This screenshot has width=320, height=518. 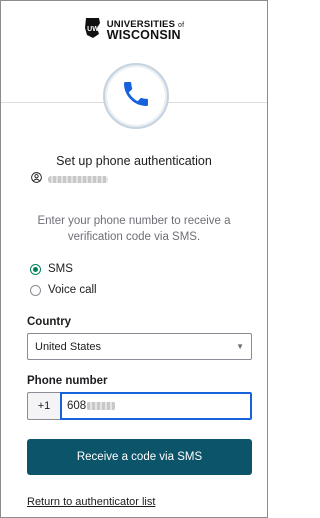 What do you see at coordinates (67, 381) in the screenshot?
I see `phone-label: Phone number` at bounding box center [67, 381].